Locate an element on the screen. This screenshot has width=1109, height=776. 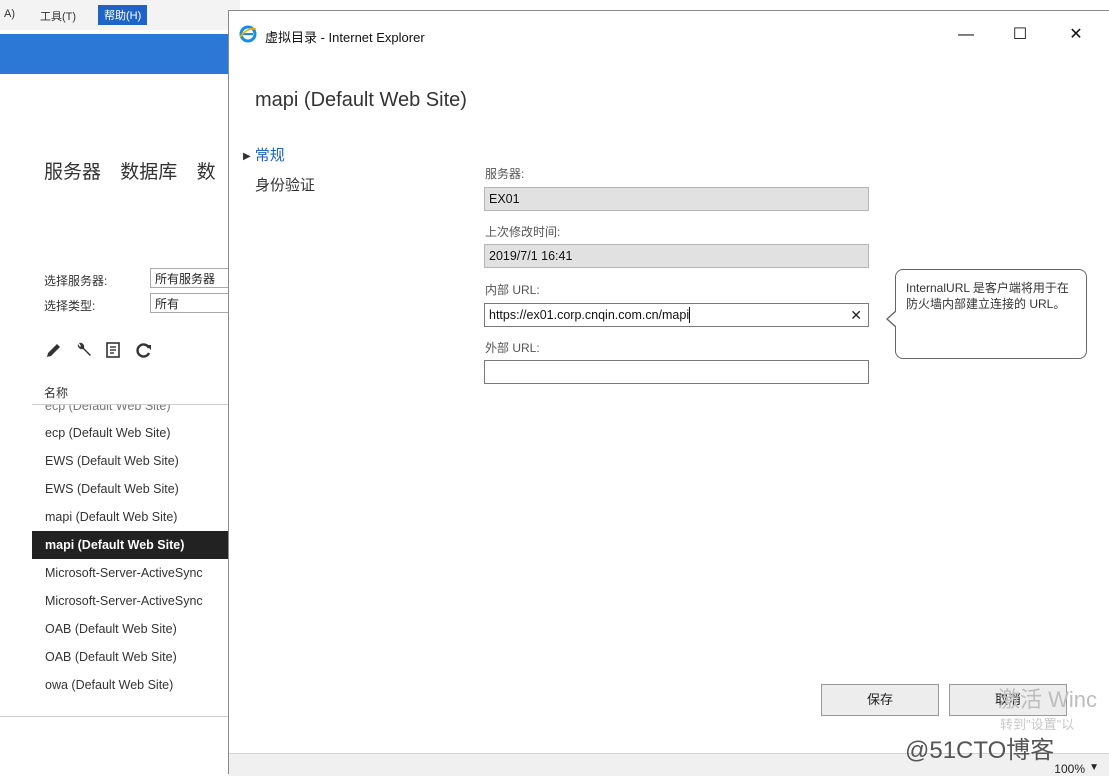
menu-item-tools: 工具(T) is located at coordinates (58, 16).